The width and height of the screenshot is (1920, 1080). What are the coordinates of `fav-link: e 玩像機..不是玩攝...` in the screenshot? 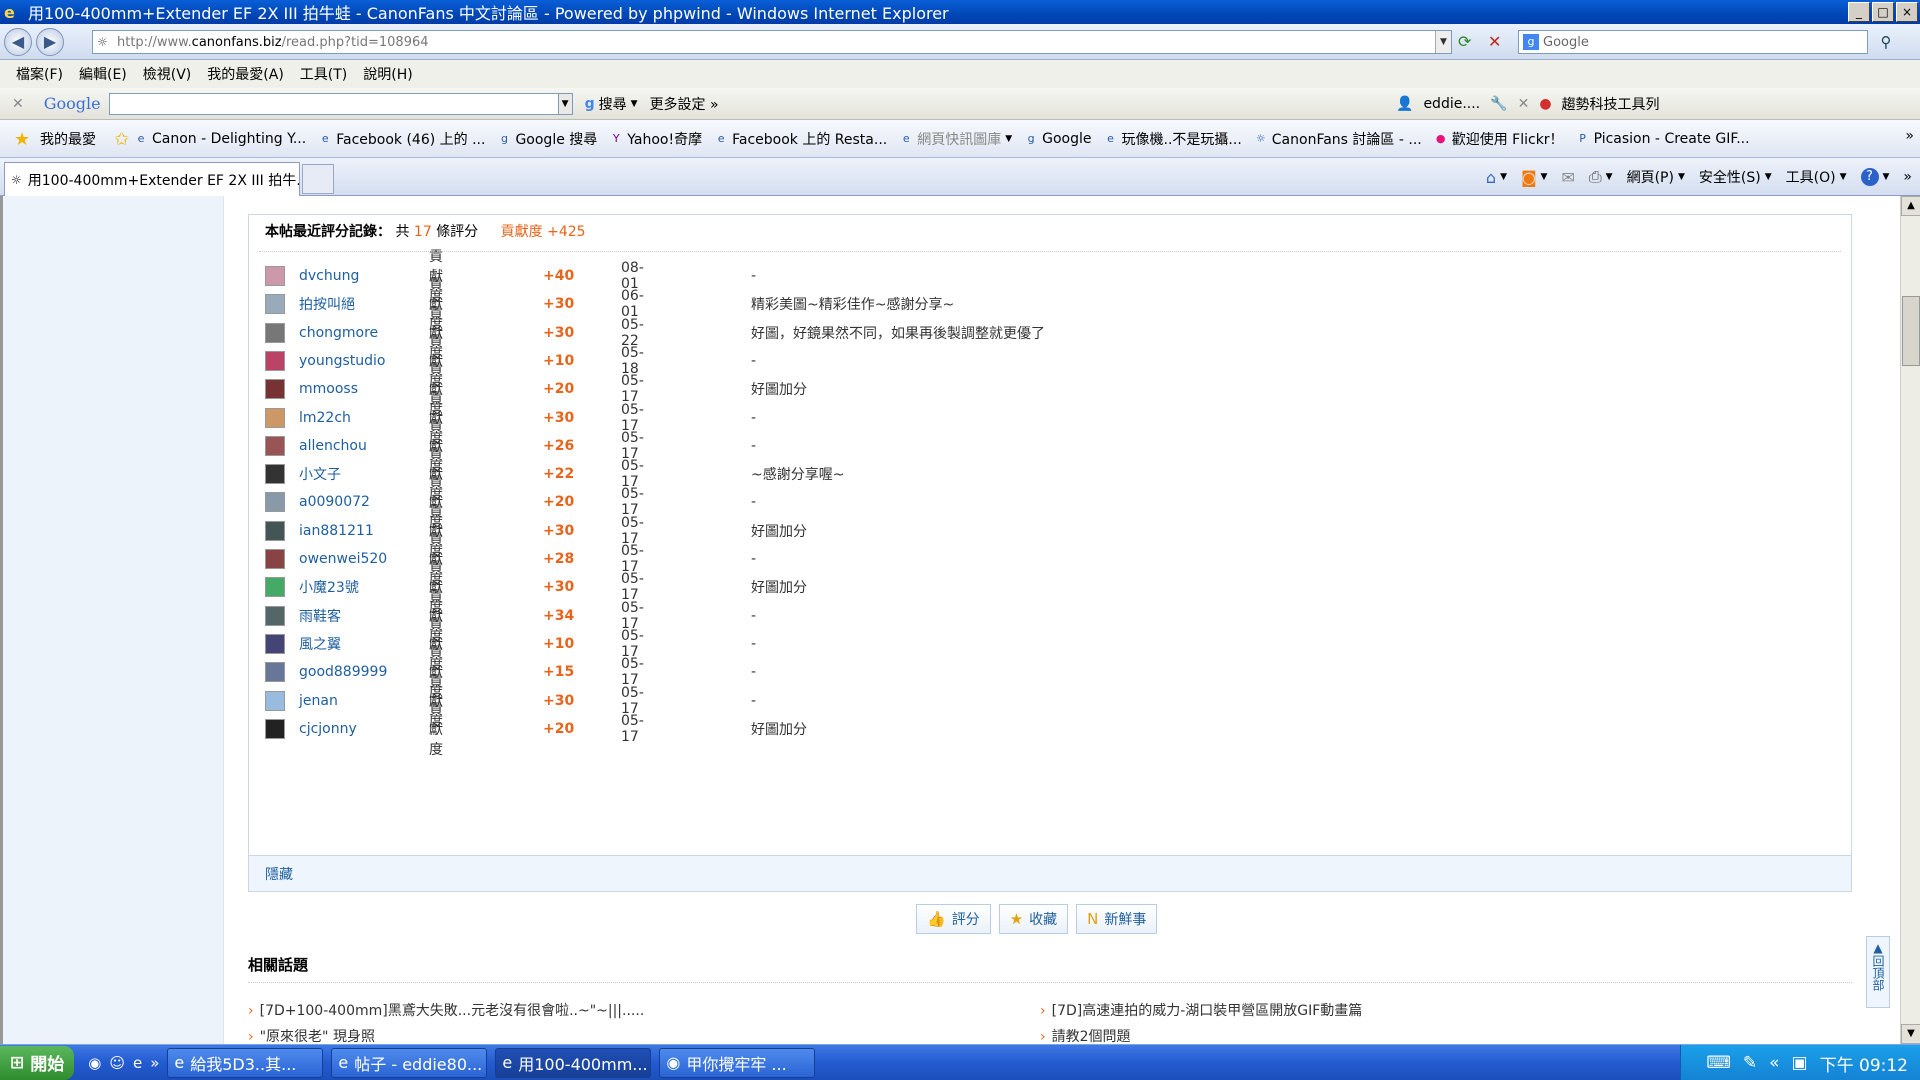 It's located at (1173, 139).